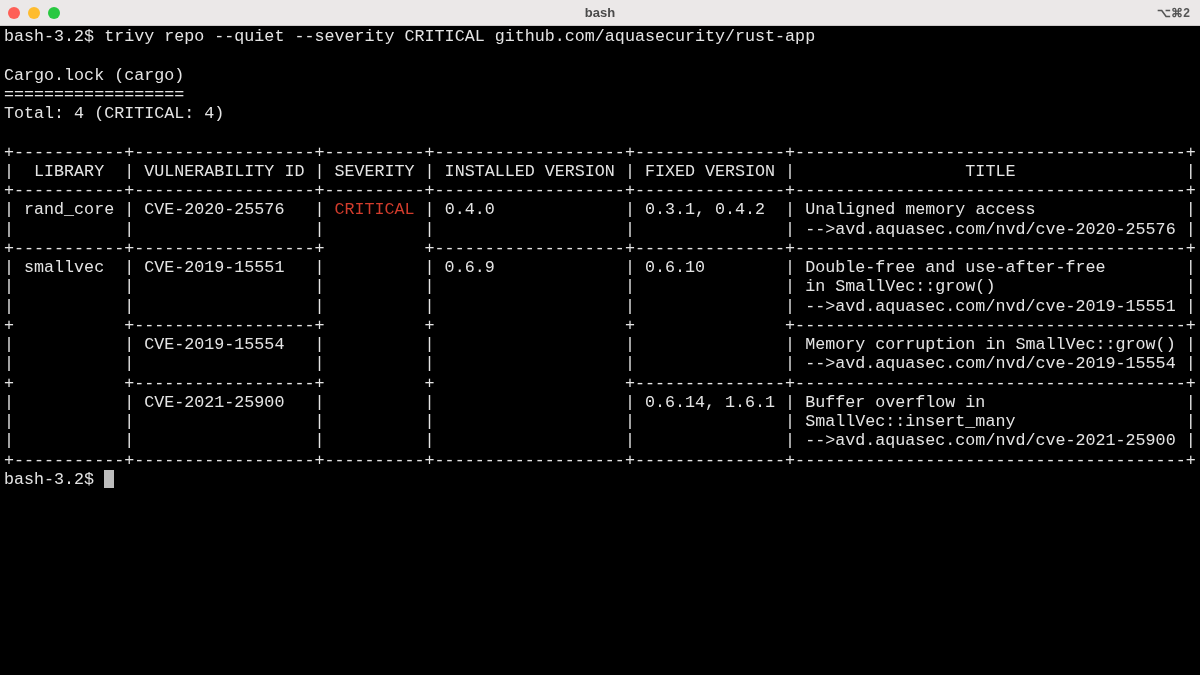 The image size is (1200, 675). I want to click on table-line: + +------------------+ + + +---------------------------------------+, so click(600, 325).